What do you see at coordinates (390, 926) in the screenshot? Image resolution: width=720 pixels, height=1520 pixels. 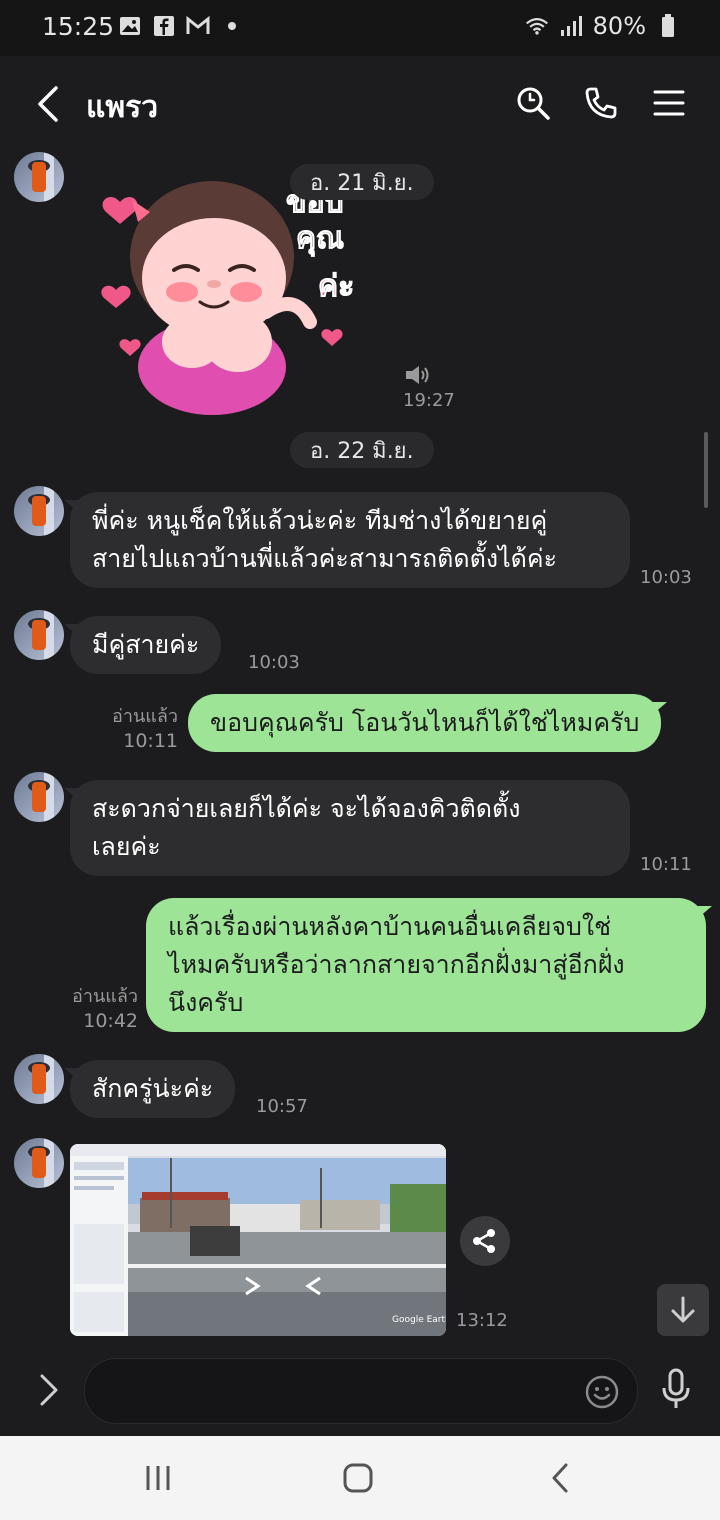 I see `message-text: แล้วเรื่องผ่านหลังคาบ้านคนอื่นเคลียจบใช่` at bounding box center [390, 926].